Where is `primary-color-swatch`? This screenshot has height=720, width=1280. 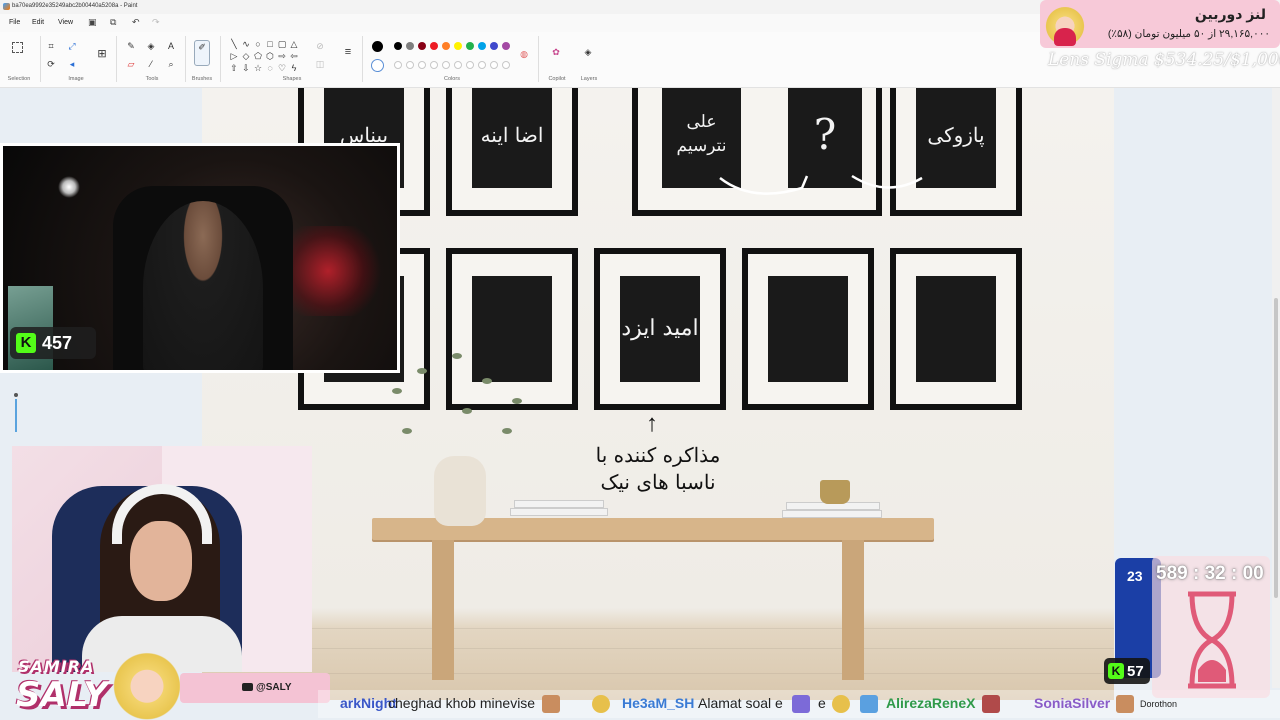
primary-color-swatch is located at coordinates (377, 46).